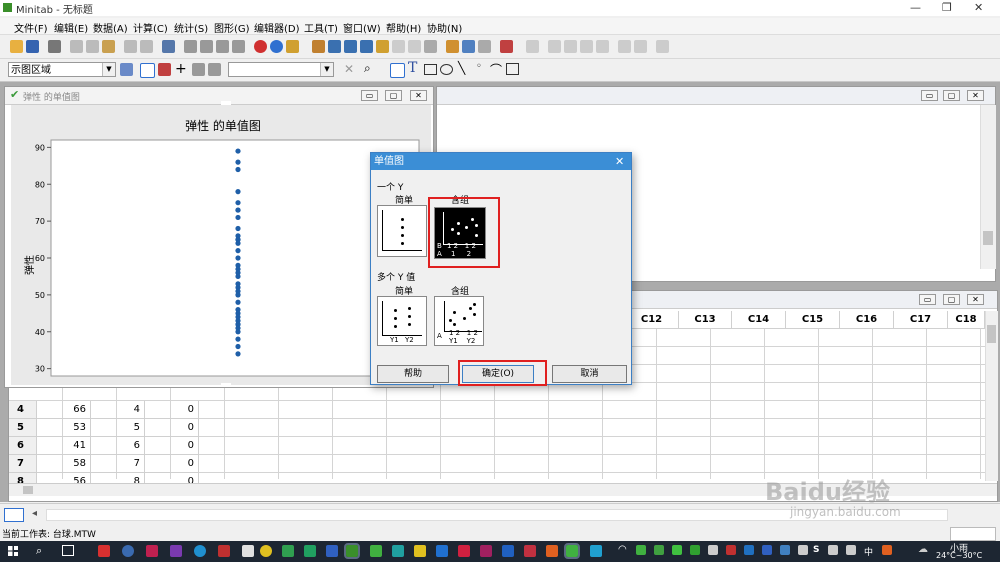  I want to click on minimize-icon: —, so click(915, 7).